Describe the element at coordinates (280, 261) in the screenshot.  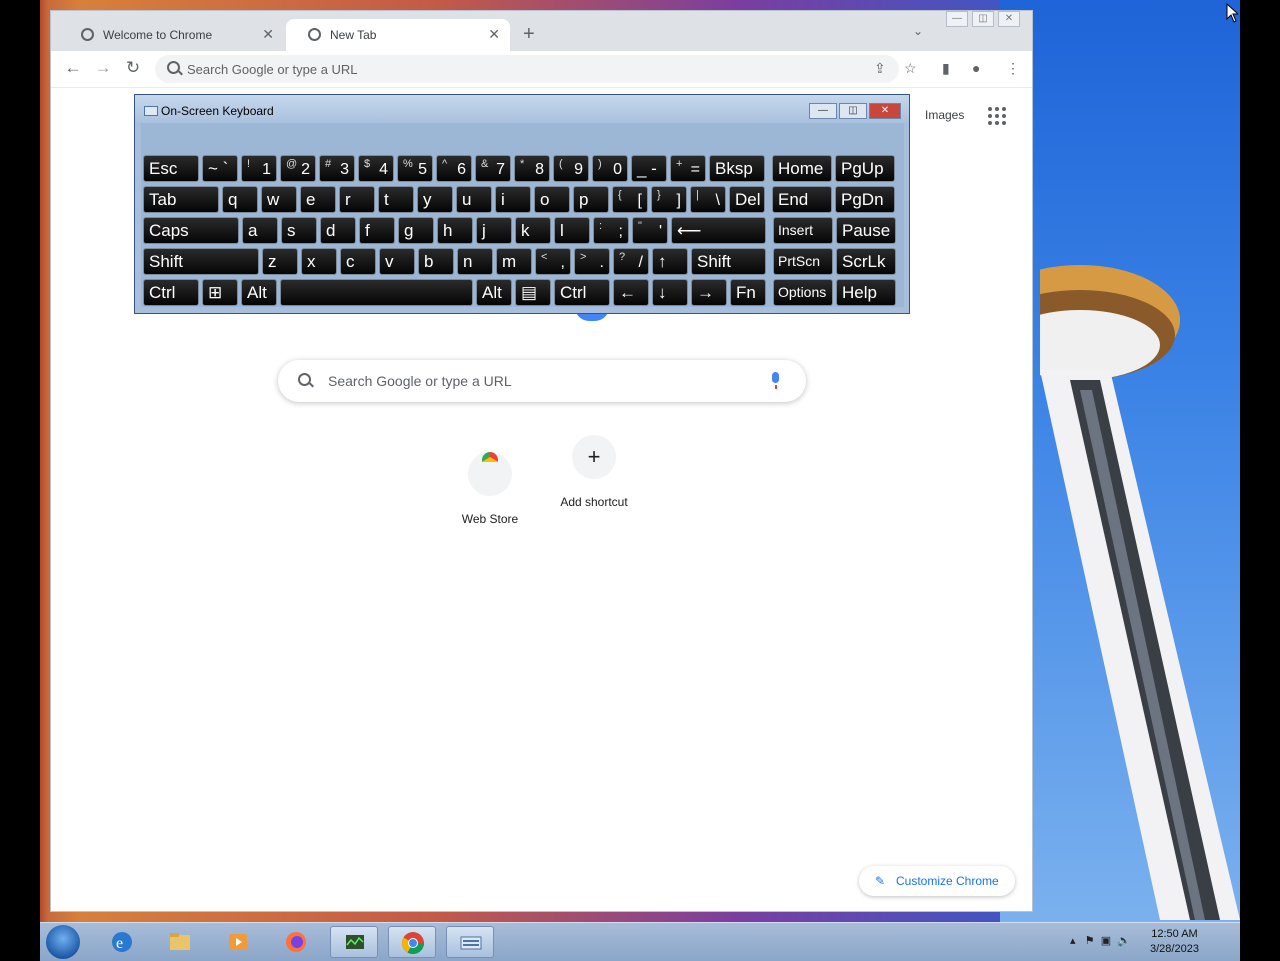
I see `osk-key: z` at that location.